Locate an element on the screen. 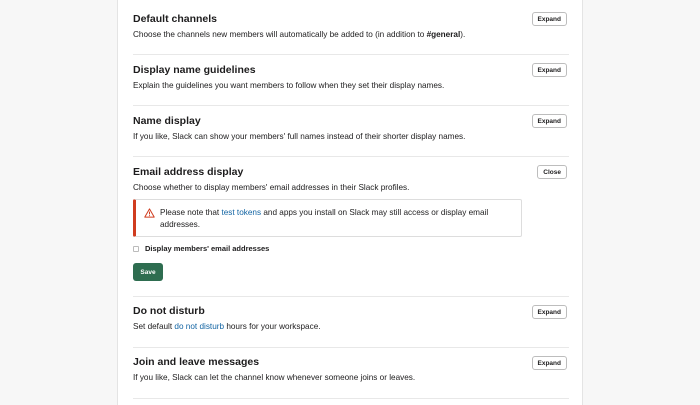 The height and width of the screenshot is (405, 700). section-title: Join and leave messages is located at coordinates (196, 362).